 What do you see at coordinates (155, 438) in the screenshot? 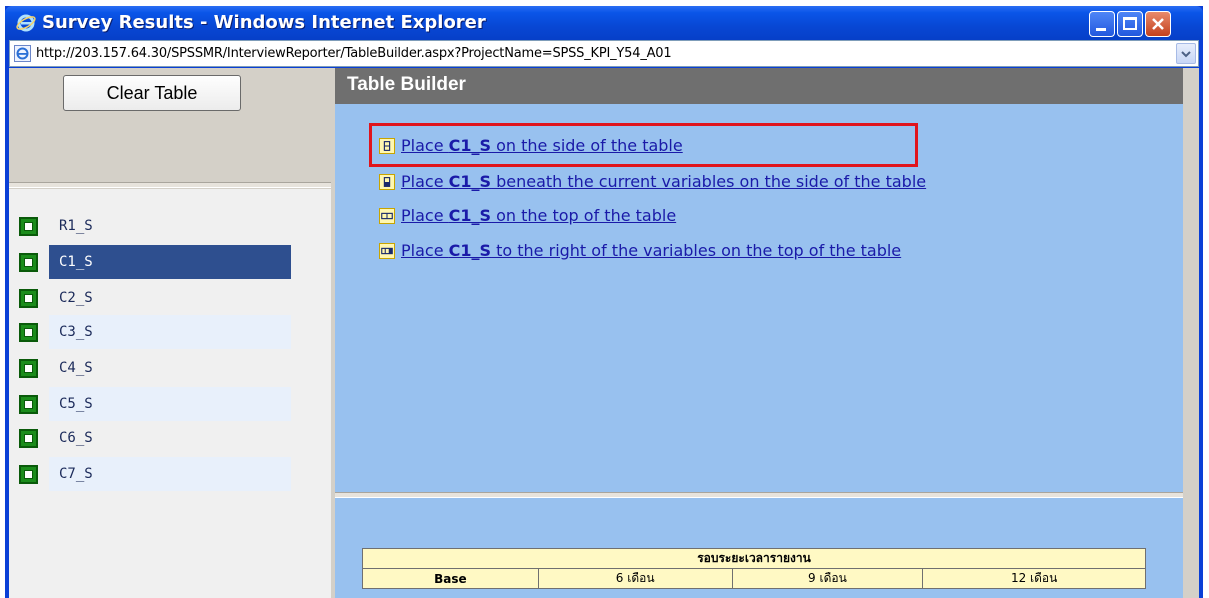
I see `variable-item-c6-s: C6_S` at bounding box center [155, 438].